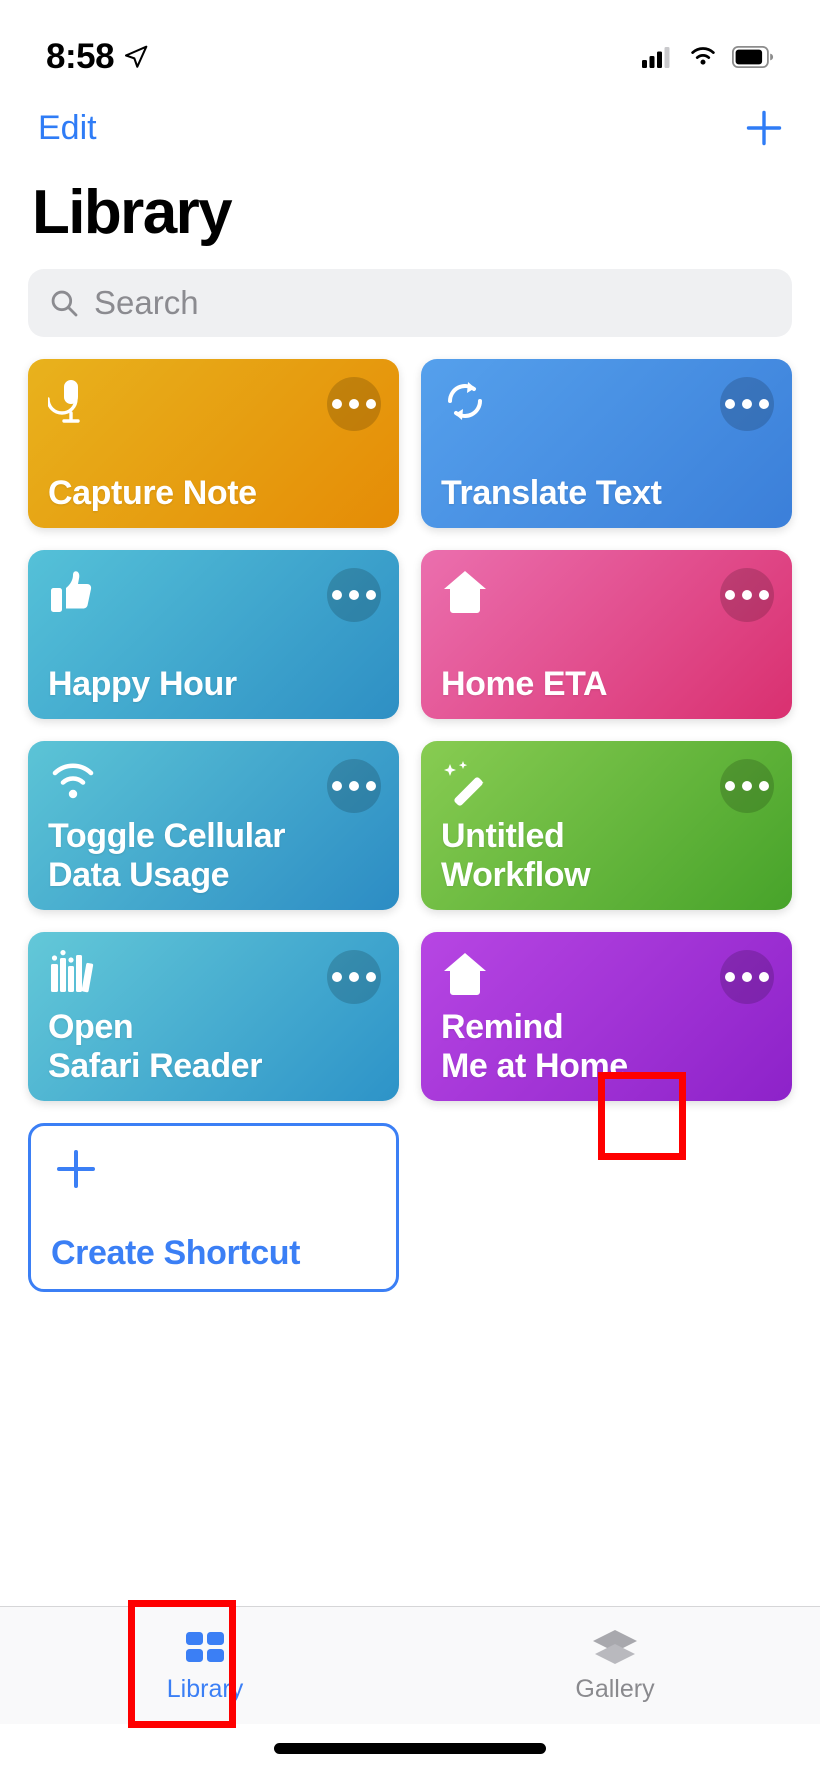 Image resolution: width=820 pixels, height=1776 pixels. What do you see at coordinates (753, 57) in the screenshot?
I see `battery-icon` at bounding box center [753, 57].